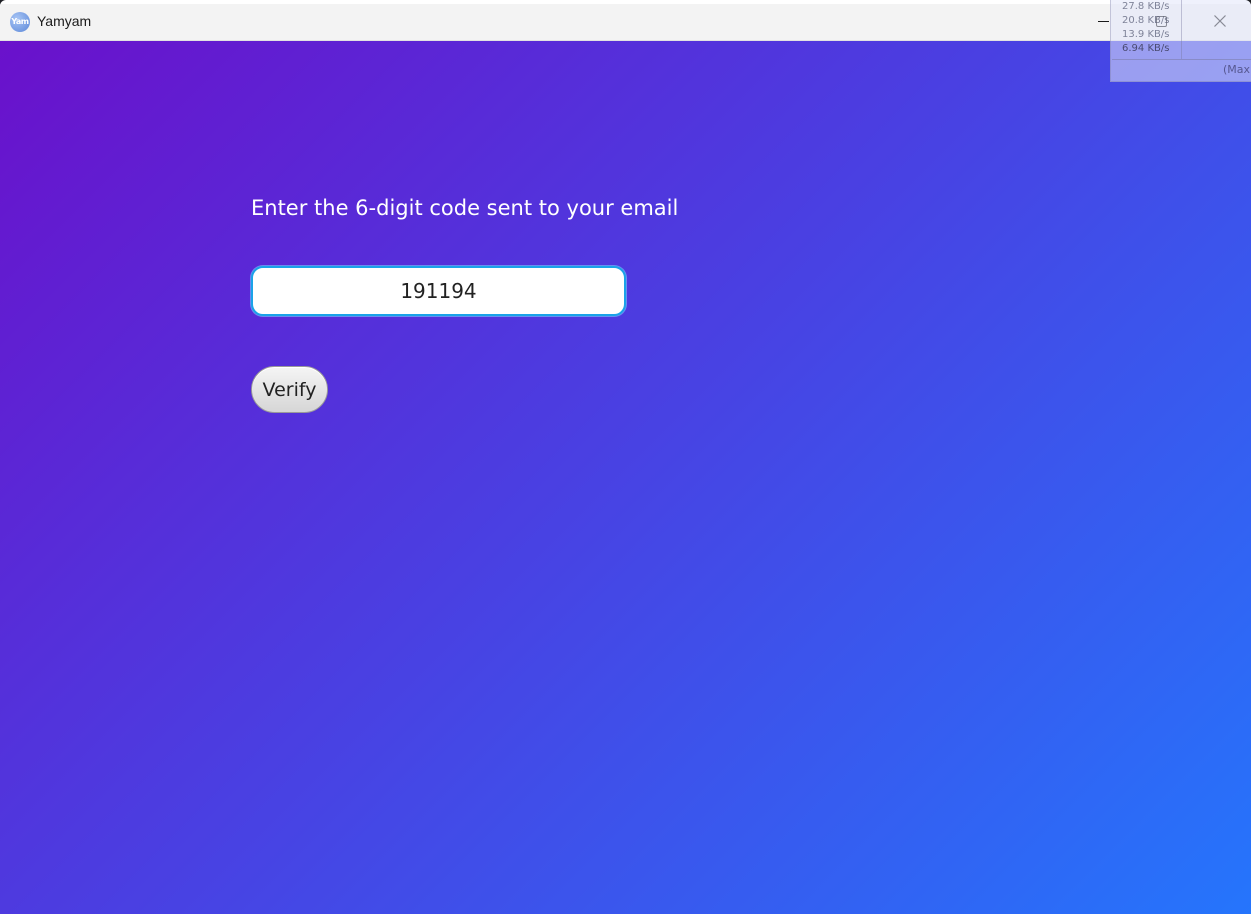 Image resolution: width=1251 pixels, height=914 pixels. What do you see at coordinates (1161, 22) in the screenshot?
I see `maximize-button` at bounding box center [1161, 22].